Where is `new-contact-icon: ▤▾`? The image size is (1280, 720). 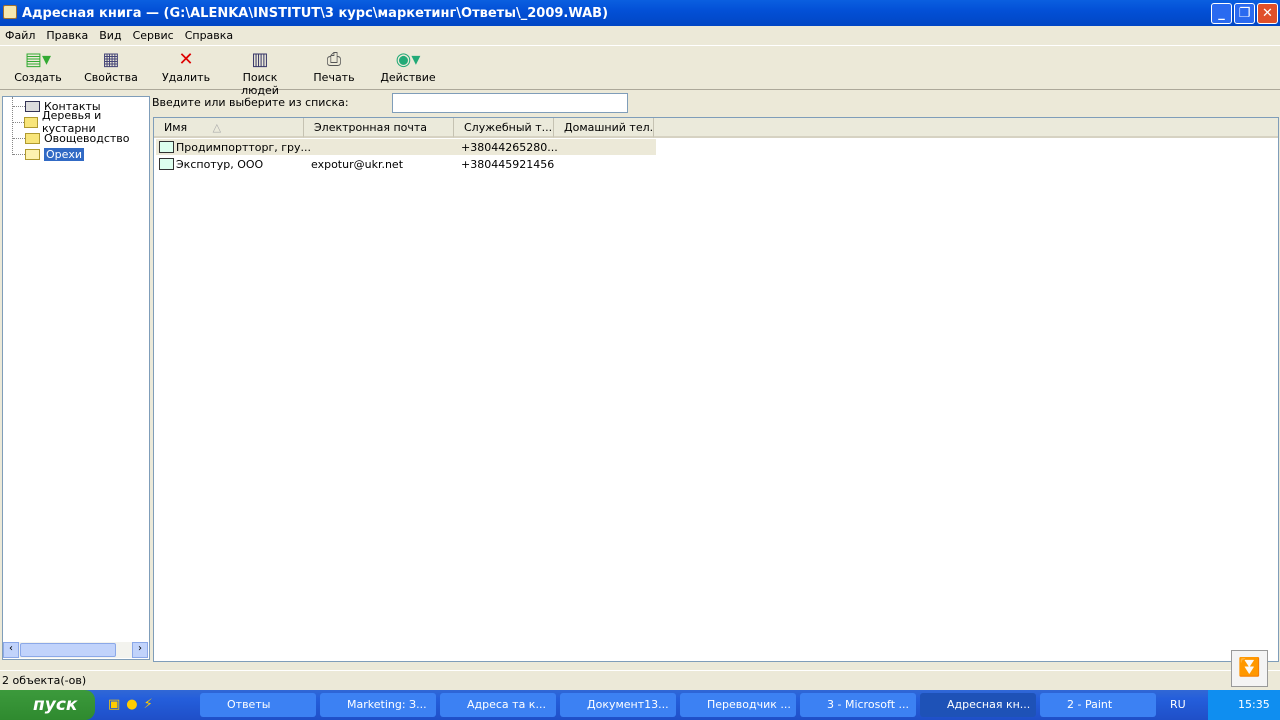 new-contact-icon: ▤▾ is located at coordinates (38, 59).